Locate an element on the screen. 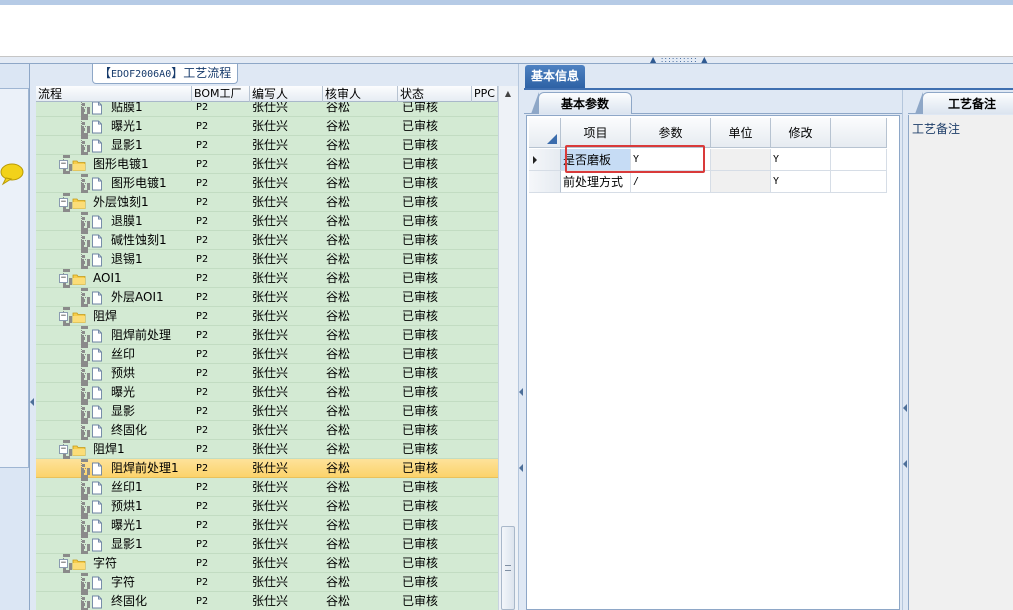 The image size is (1013, 610). tree-node-label: 外层AOI1 is located at coordinates (137, 297).